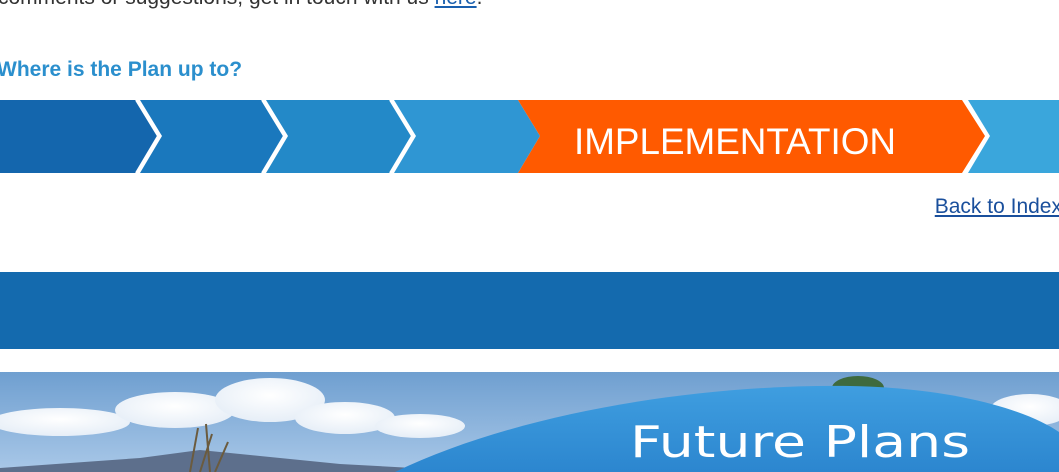 The height and width of the screenshot is (472, 1059). What do you see at coordinates (735, 141) in the screenshot?
I see `current-stage-label: IMPLEMENTATION` at bounding box center [735, 141].